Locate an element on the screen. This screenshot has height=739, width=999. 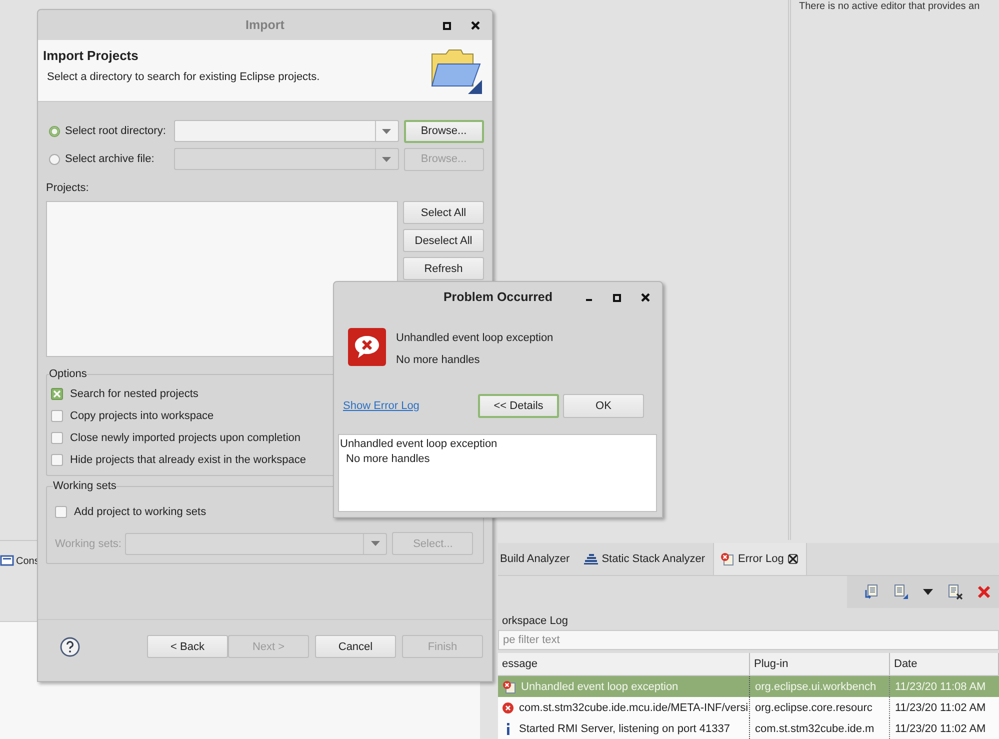
radio-label: Select root directory: is located at coordinates (115, 131).